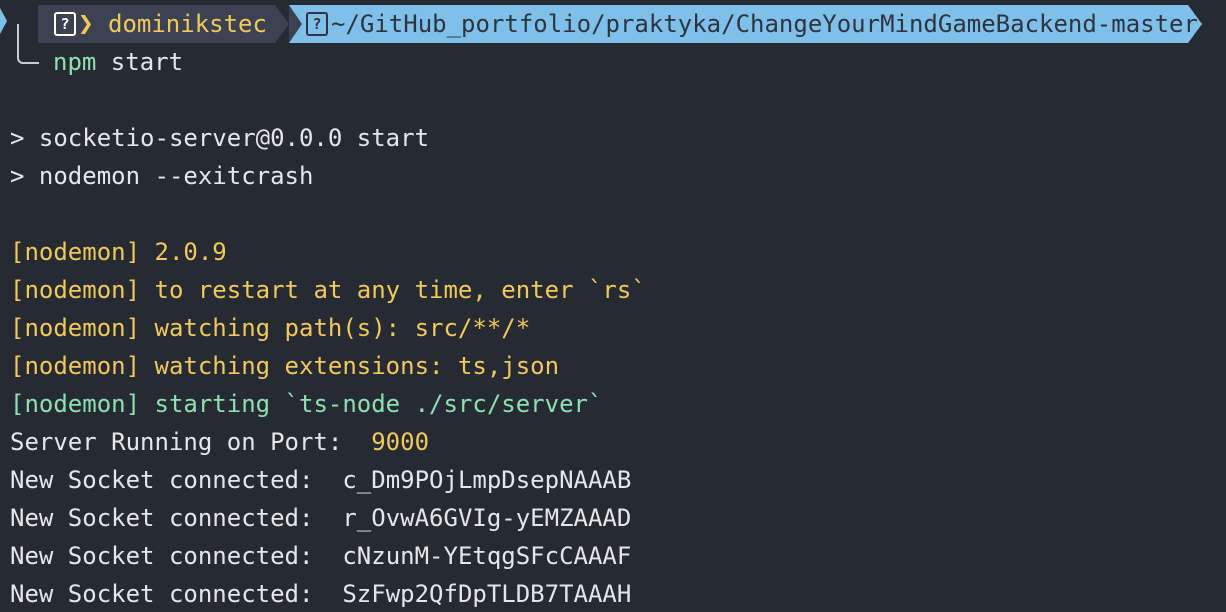 The width and height of the screenshot is (1226, 612). Describe the element at coordinates (317, 24) in the screenshot. I see `folder-icon: ?` at that location.